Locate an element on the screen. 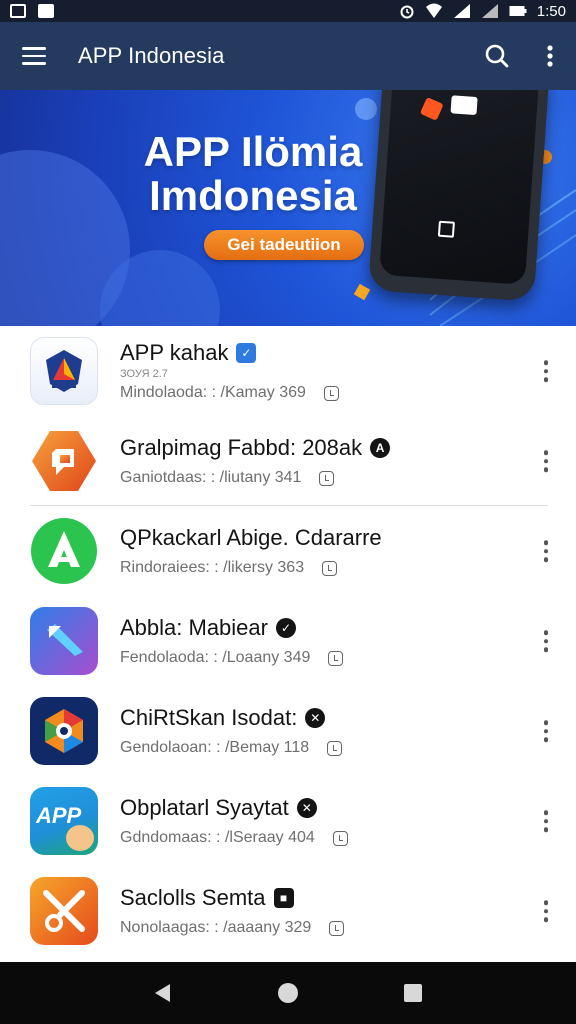 The image size is (576, 1024). more-vert-icon is located at coordinates (550, 56).